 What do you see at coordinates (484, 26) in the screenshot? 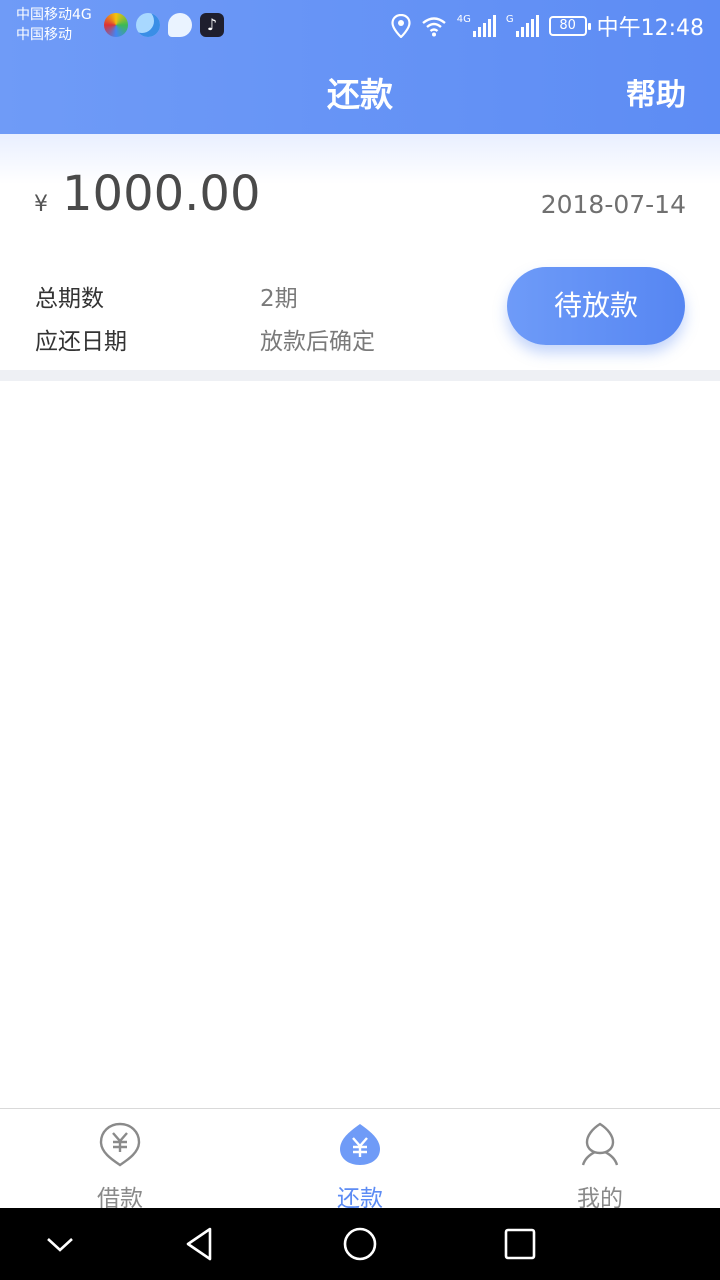
I see `signal-bars-1-icon` at bounding box center [484, 26].